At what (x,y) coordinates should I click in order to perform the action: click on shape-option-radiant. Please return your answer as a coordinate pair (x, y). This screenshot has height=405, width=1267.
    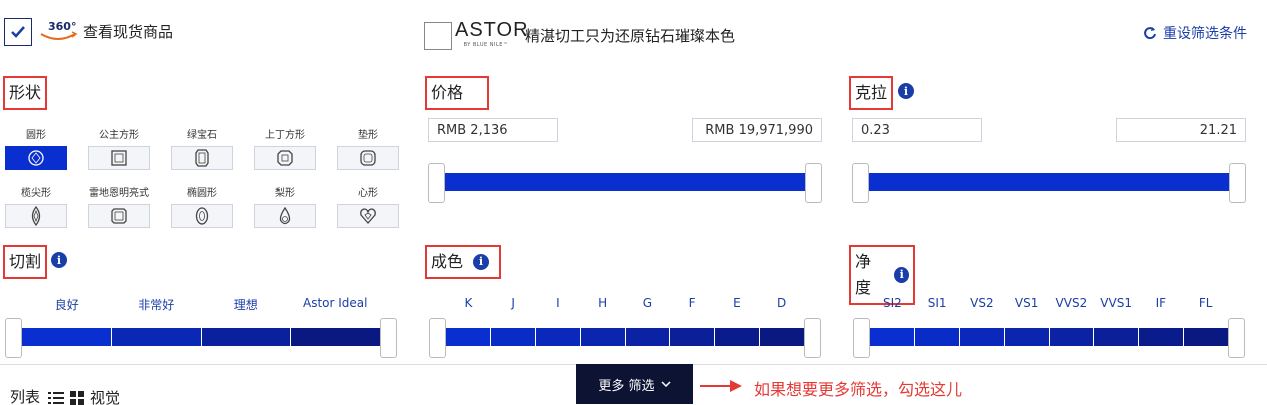
    Looking at the image, I should click on (119, 216).